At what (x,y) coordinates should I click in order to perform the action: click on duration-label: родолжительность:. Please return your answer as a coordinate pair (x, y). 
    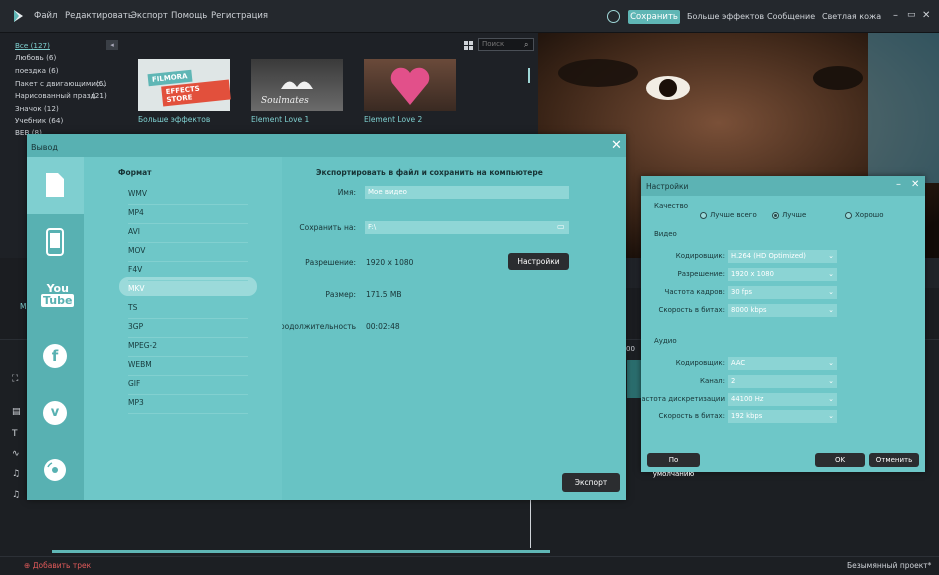
    Looking at the image, I should click on (319, 326).